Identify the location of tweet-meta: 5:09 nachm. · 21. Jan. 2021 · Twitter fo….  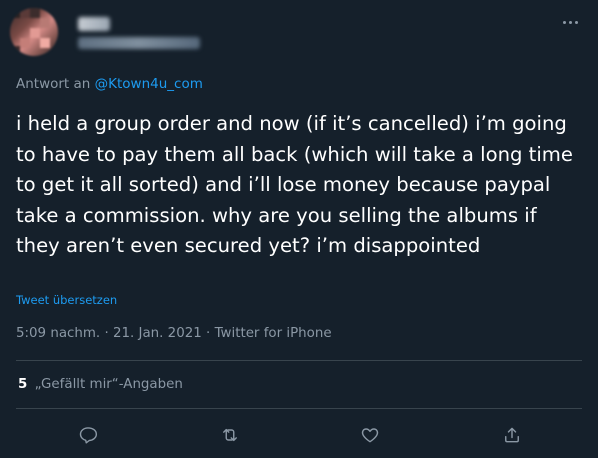
(174, 333).